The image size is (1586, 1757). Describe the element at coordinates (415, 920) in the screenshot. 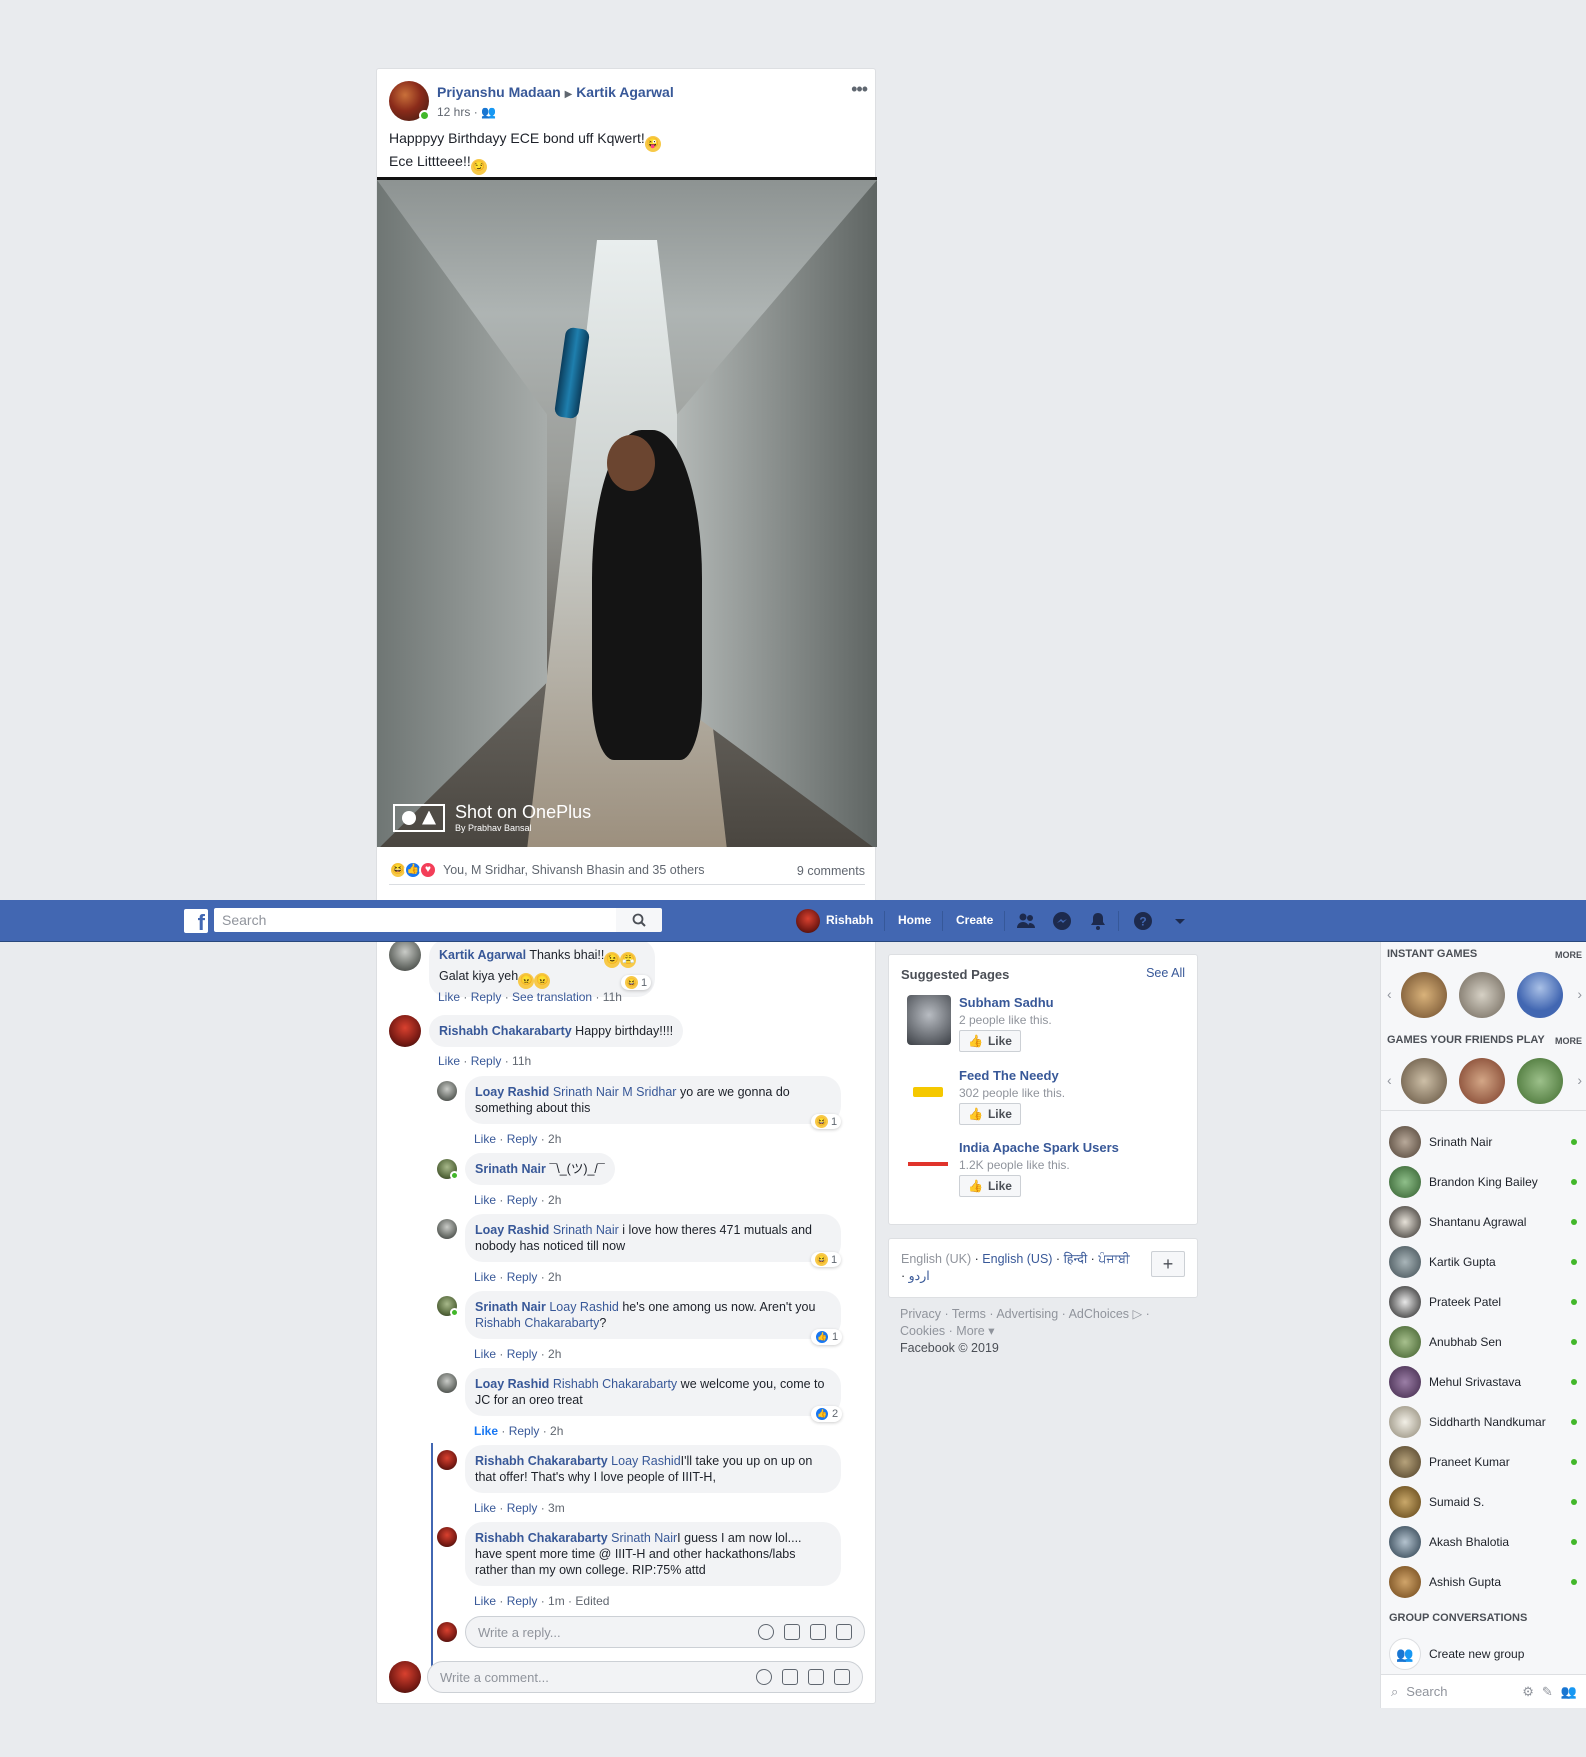

I see `search-input: Search` at that location.